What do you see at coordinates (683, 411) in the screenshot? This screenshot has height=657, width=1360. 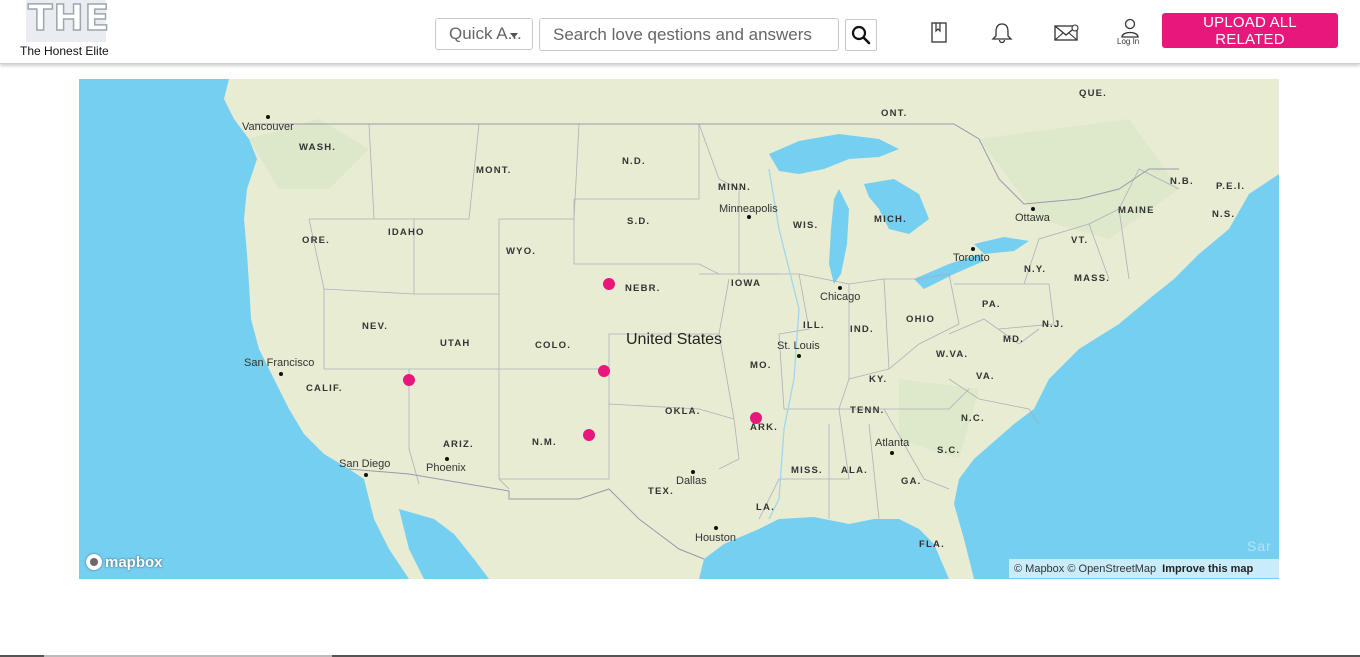 I see `state-label: OKLA.` at bounding box center [683, 411].